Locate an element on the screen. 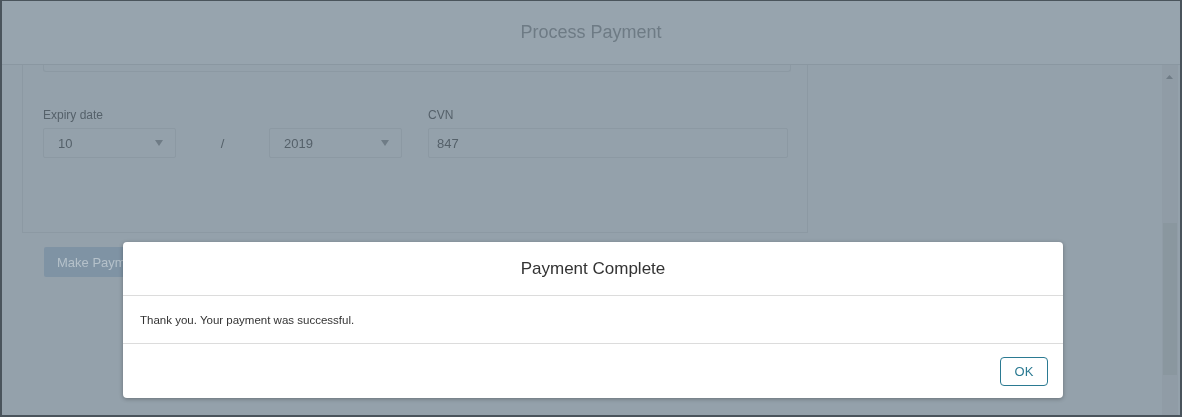 The height and width of the screenshot is (418, 1182). expiry-label: Expiry date is located at coordinates (74, 115).